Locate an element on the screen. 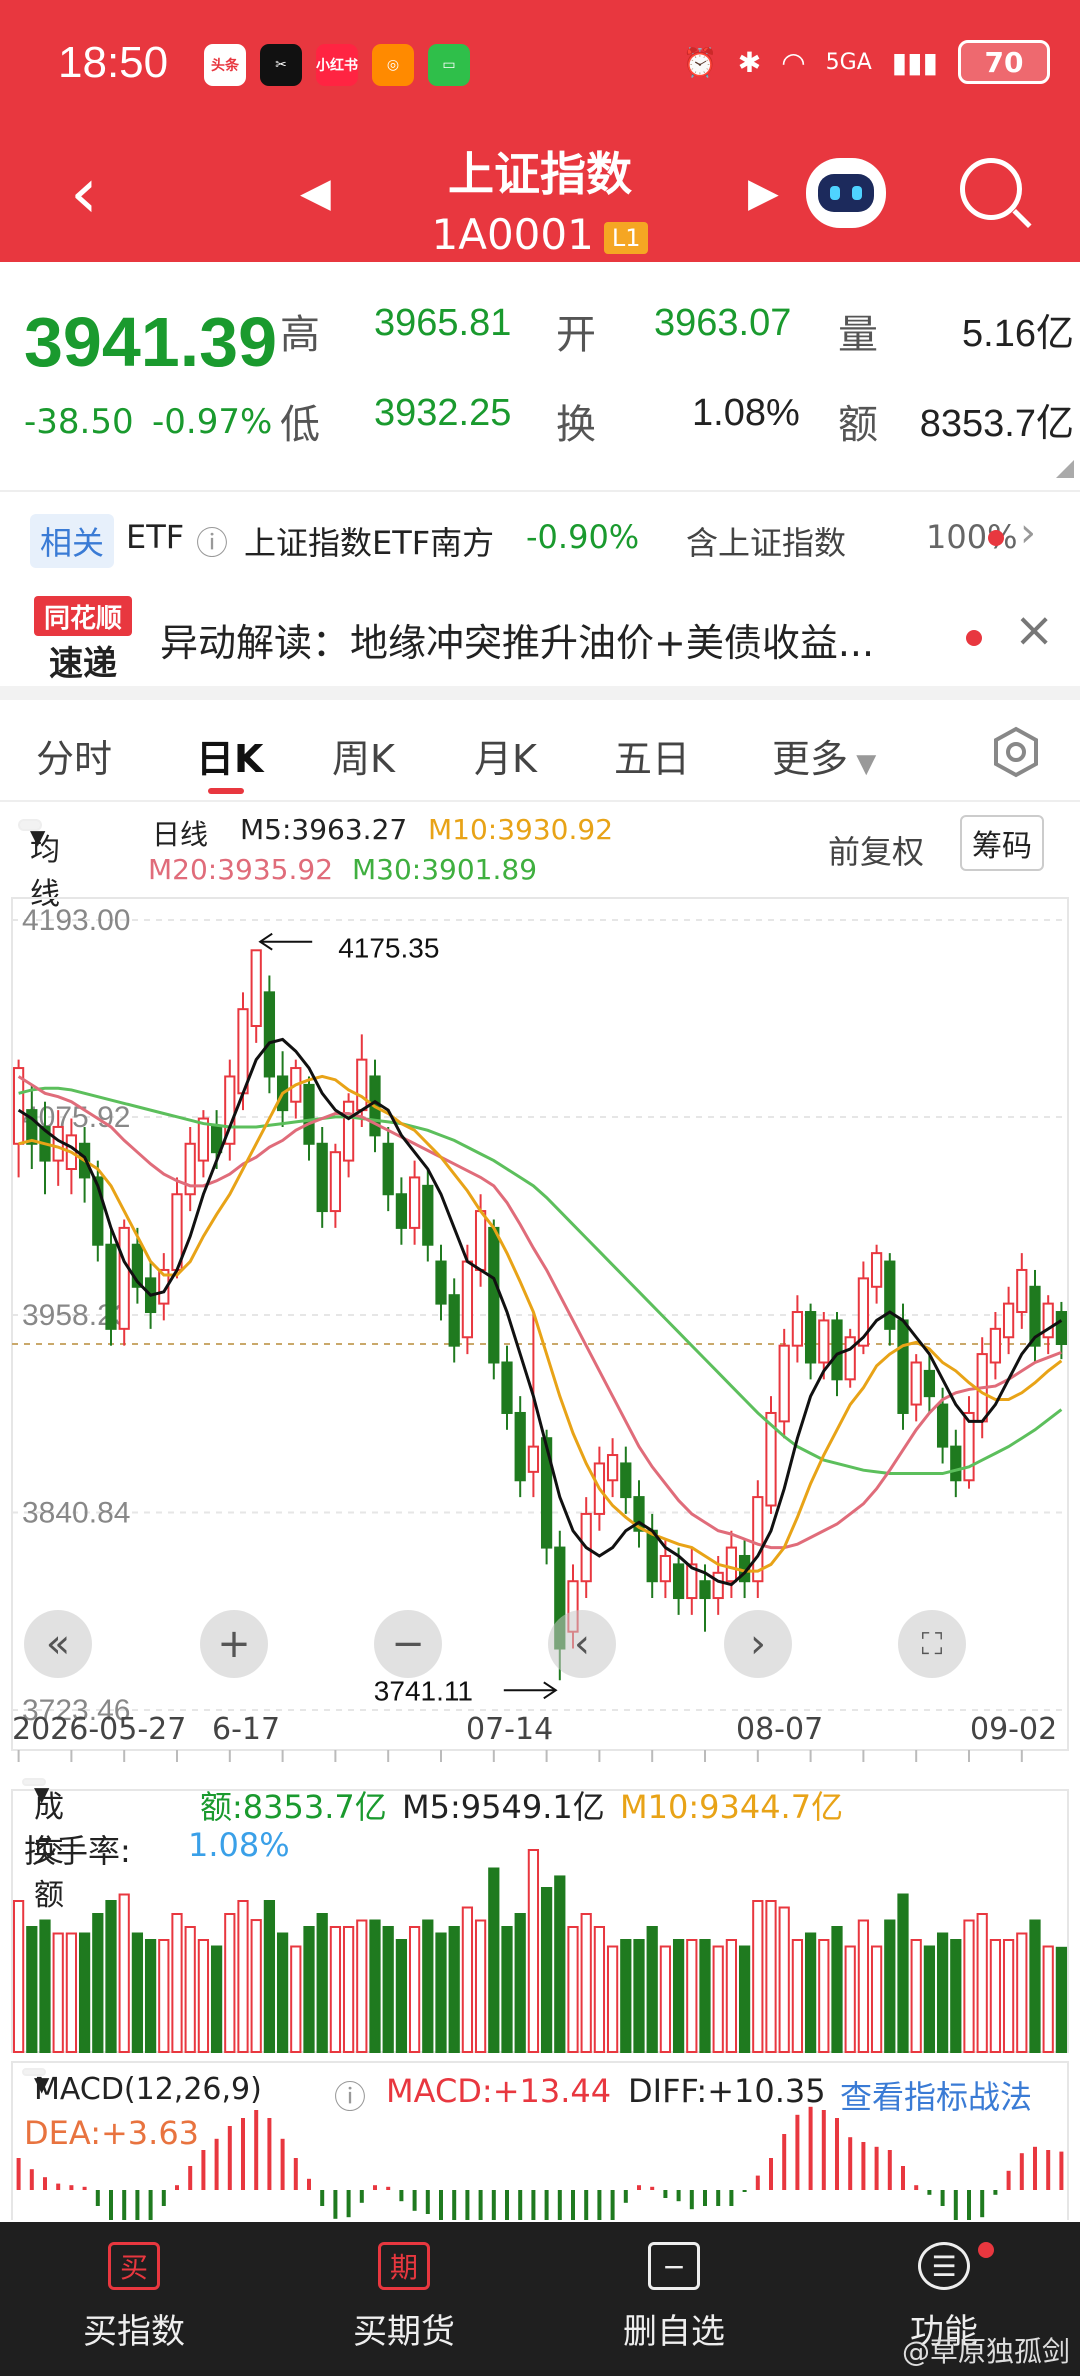  max-price-label: 4175.35 is located at coordinates (388, 948).